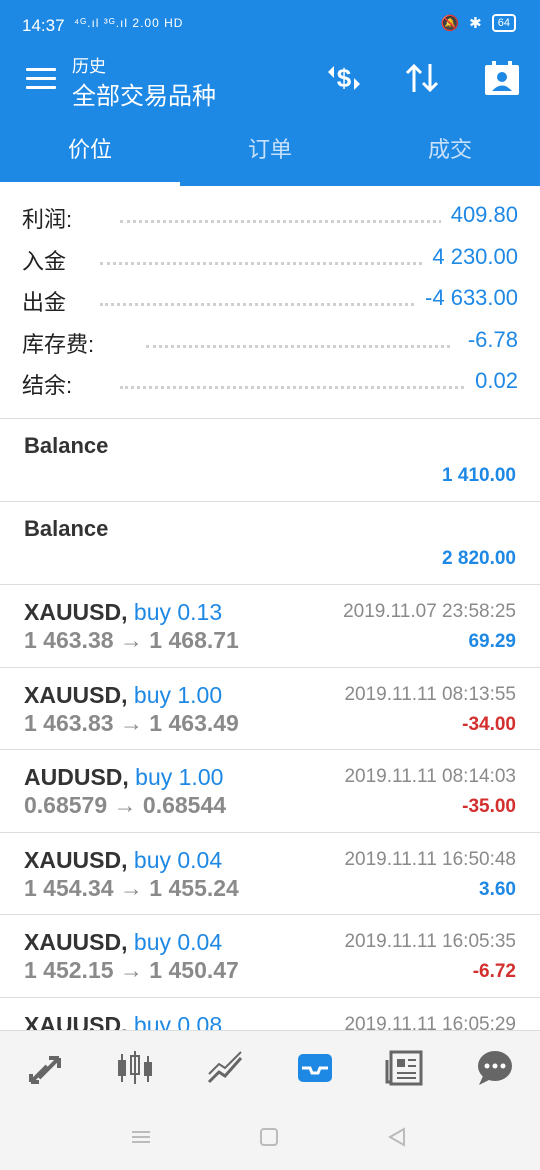 The width and height of the screenshot is (540, 1170). What do you see at coordinates (49, 301) in the screenshot?
I see `summary-label: 出金` at bounding box center [49, 301].